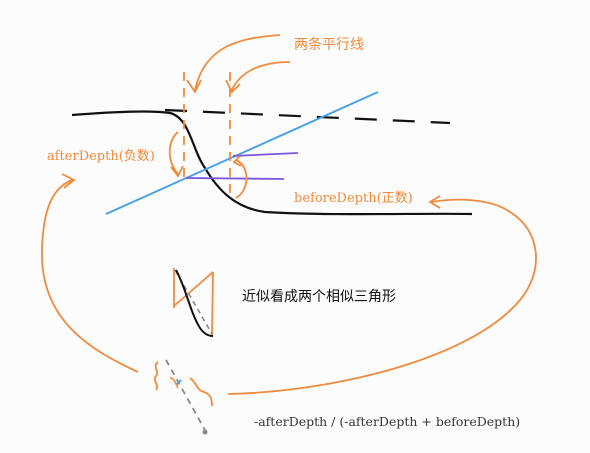 The image size is (590, 453). Describe the element at coordinates (307, 116) in the screenshot. I see `dashed-plane-line` at that location.